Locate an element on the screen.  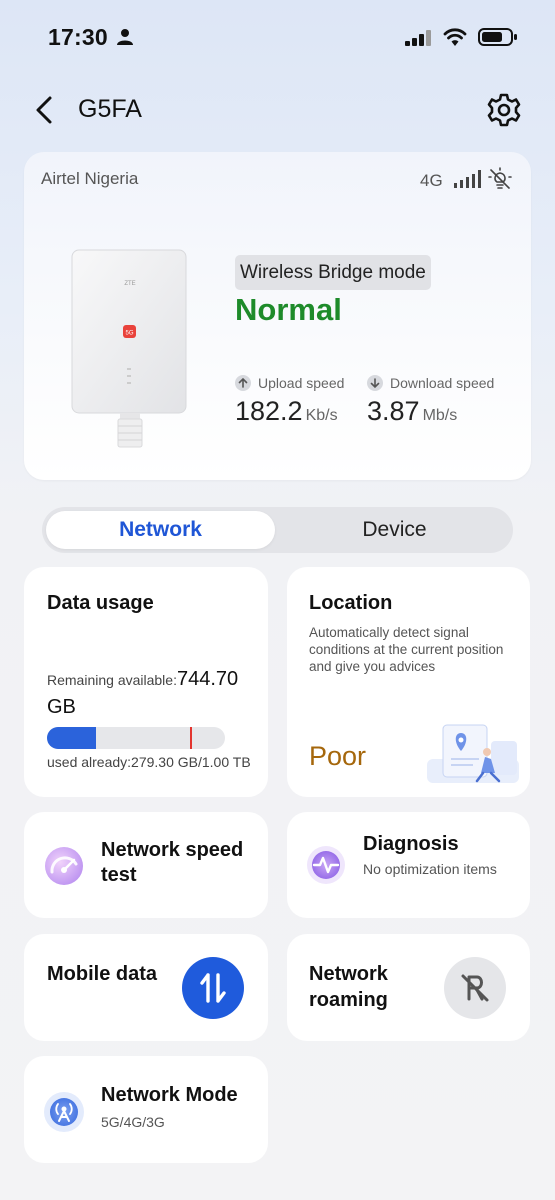
carrier-name: Airtel Nigeria is located at coordinates (90, 178).